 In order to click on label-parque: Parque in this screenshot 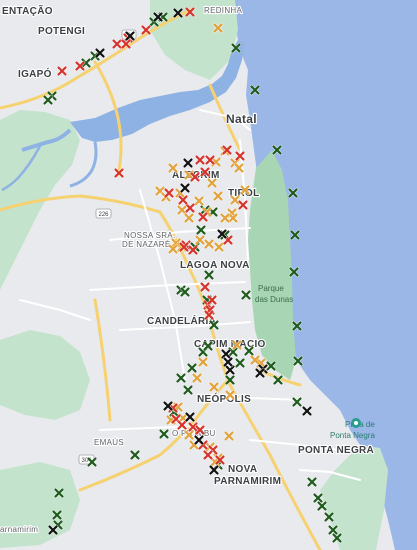, I will do `click(271, 288)`.